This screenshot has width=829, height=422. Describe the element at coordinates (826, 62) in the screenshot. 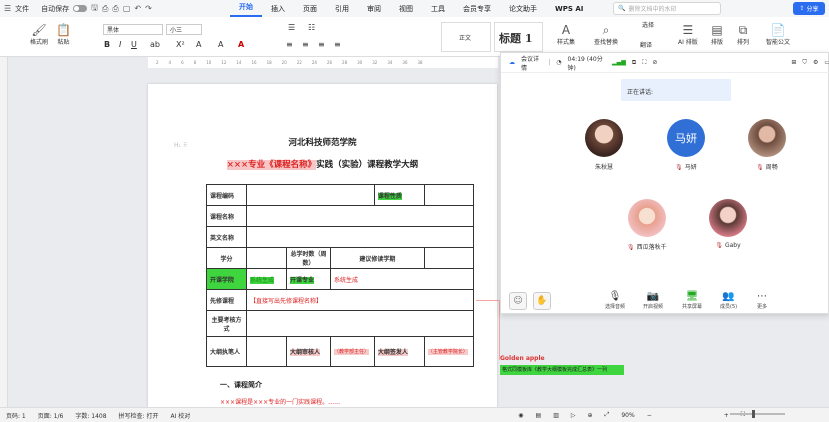

I see `minimize-icon: ▭` at that location.